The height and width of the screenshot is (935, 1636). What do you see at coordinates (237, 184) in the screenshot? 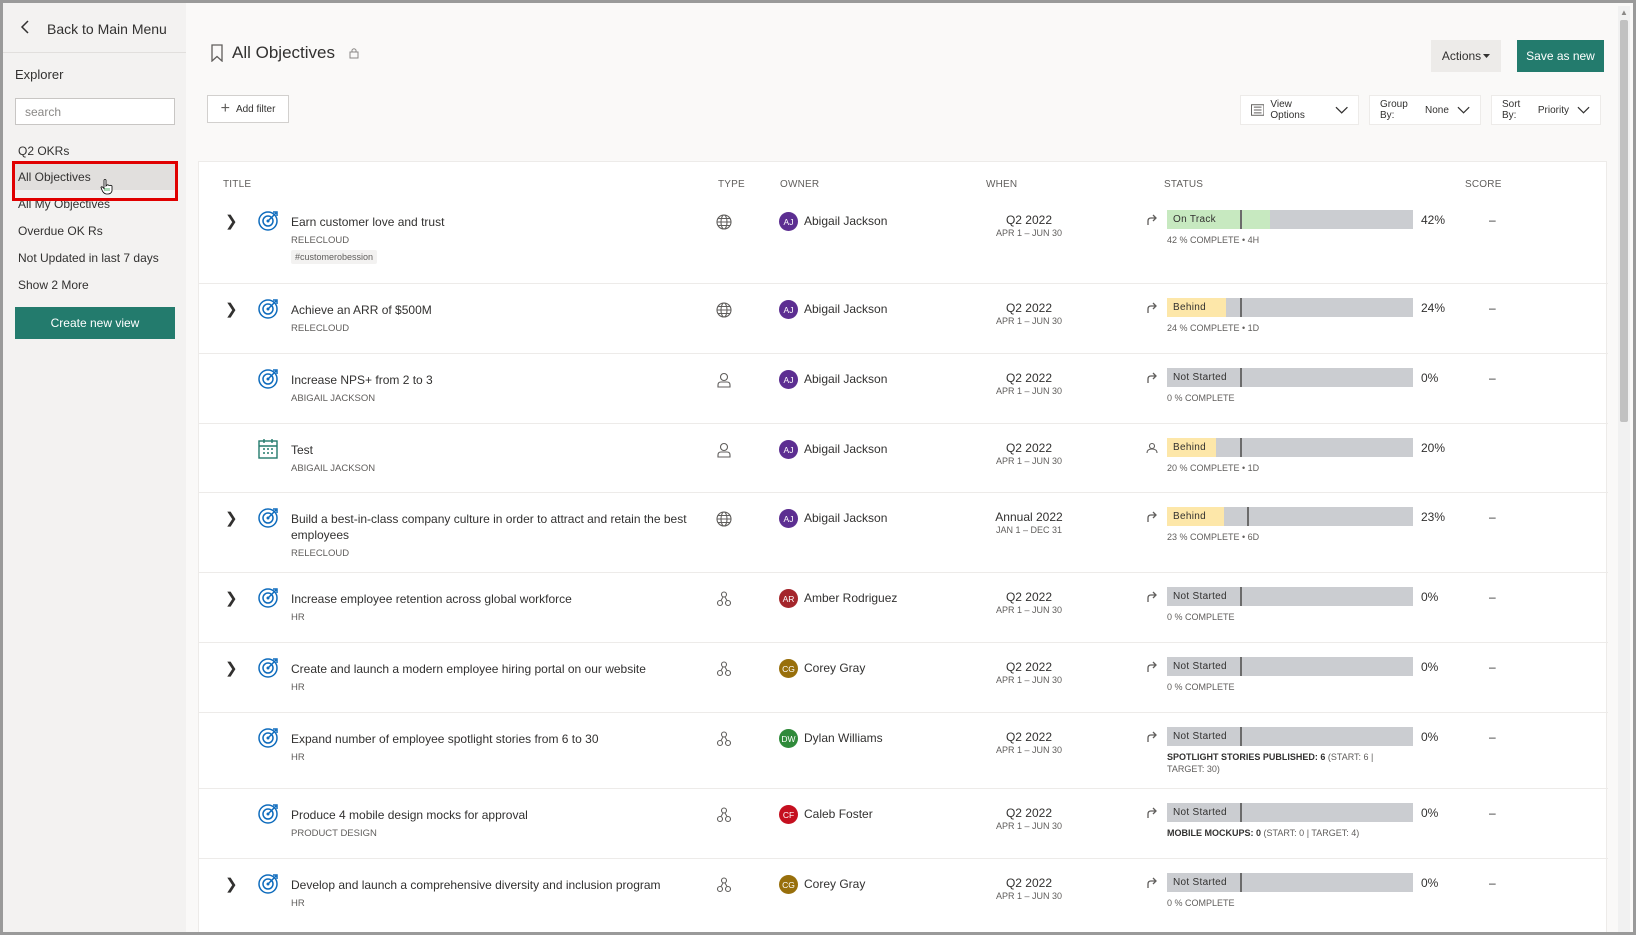
I see `column-header-title: TITLE` at bounding box center [237, 184].